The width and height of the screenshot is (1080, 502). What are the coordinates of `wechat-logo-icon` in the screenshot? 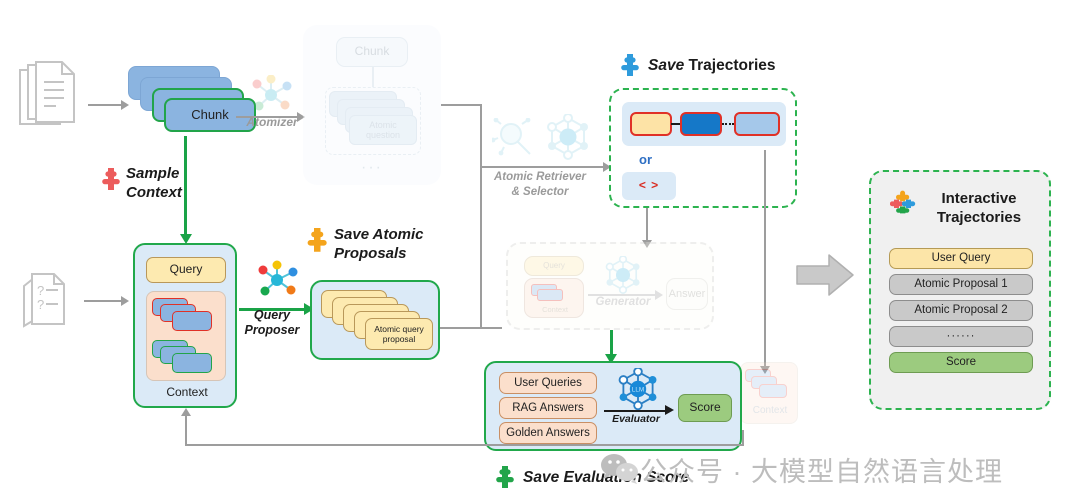 It's located at (620, 468).